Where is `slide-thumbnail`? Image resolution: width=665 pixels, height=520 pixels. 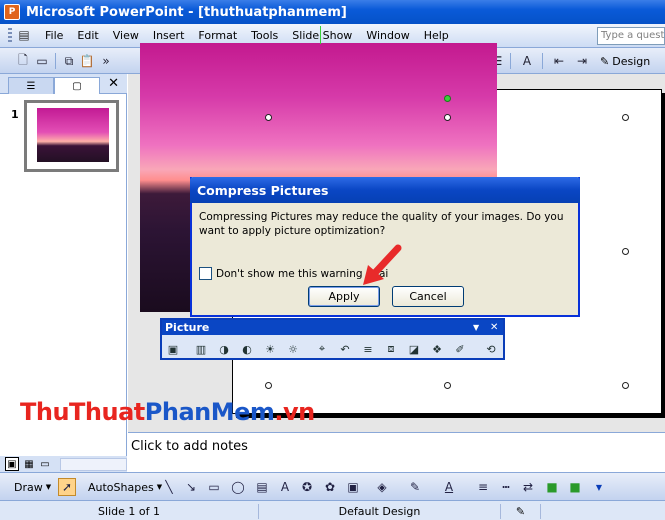
slide-thumbnail is located at coordinates (71, 136).